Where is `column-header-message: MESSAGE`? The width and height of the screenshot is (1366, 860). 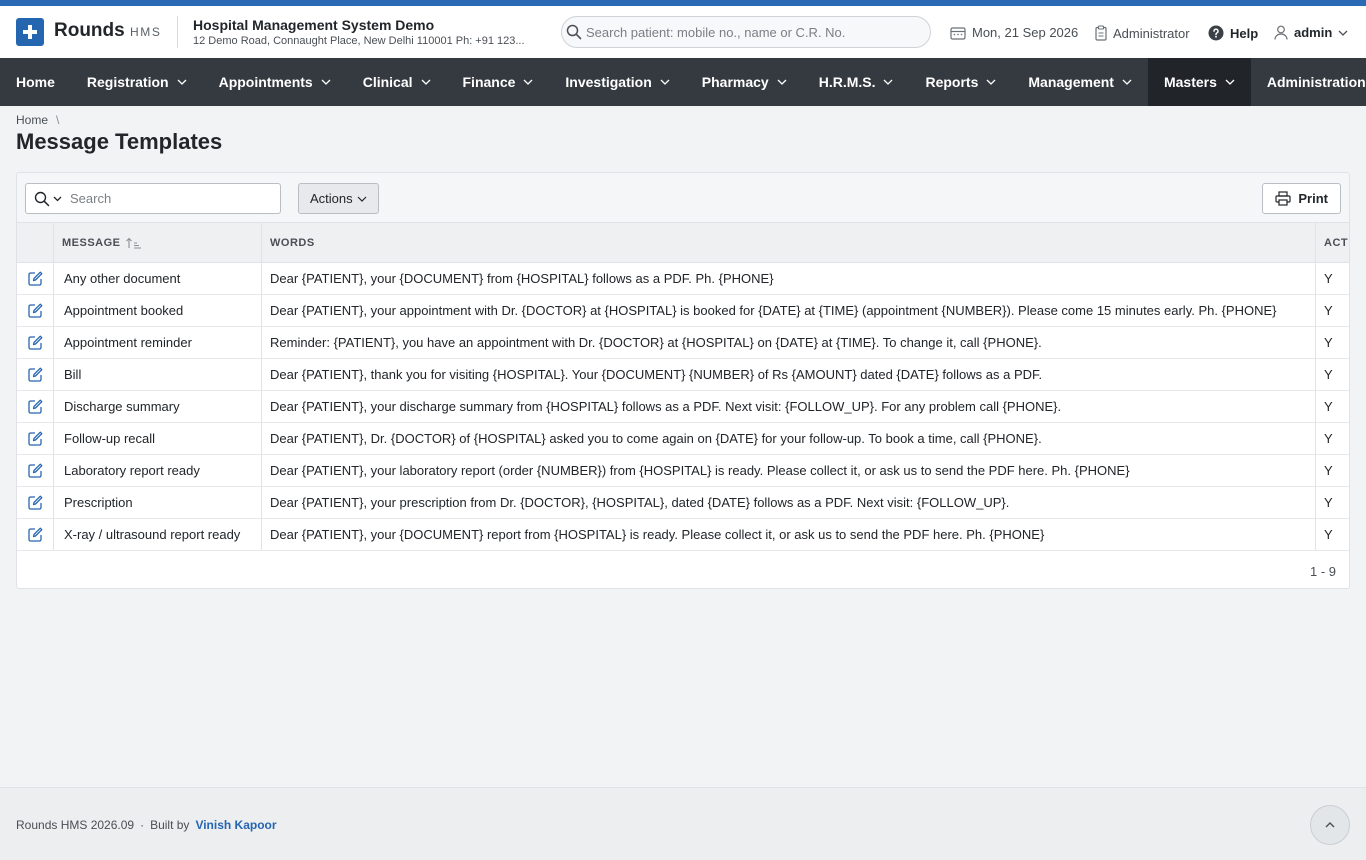 column-header-message: MESSAGE is located at coordinates (158, 242).